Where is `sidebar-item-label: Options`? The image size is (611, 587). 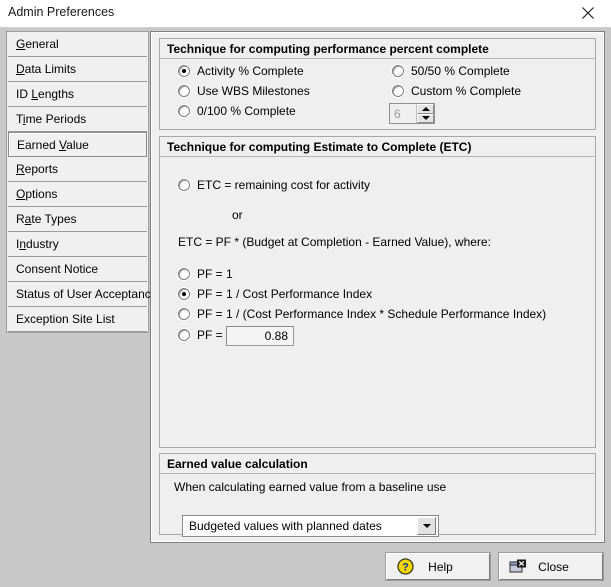 sidebar-item-label: Options is located at coordinates (37, 194).